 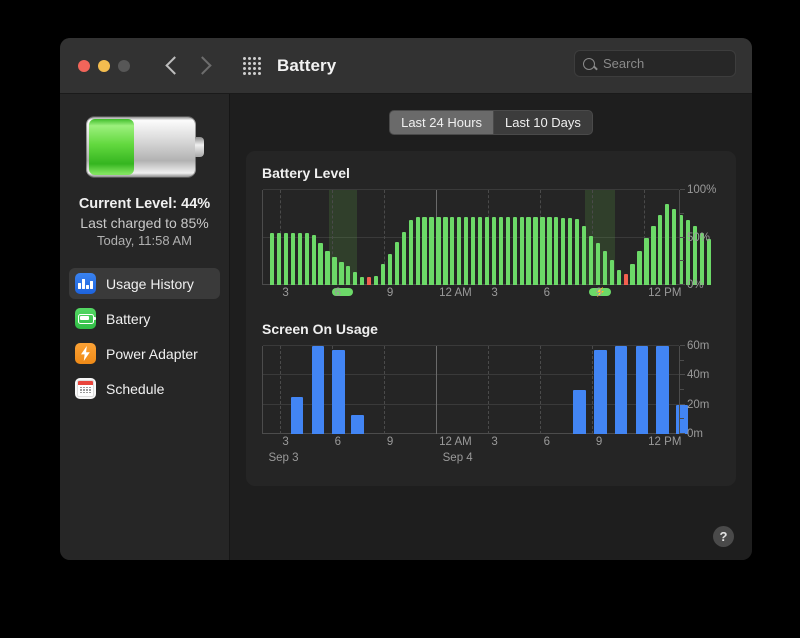 I want to click on x-axis-day-label: Sep 4, so click(x=457, y=458).